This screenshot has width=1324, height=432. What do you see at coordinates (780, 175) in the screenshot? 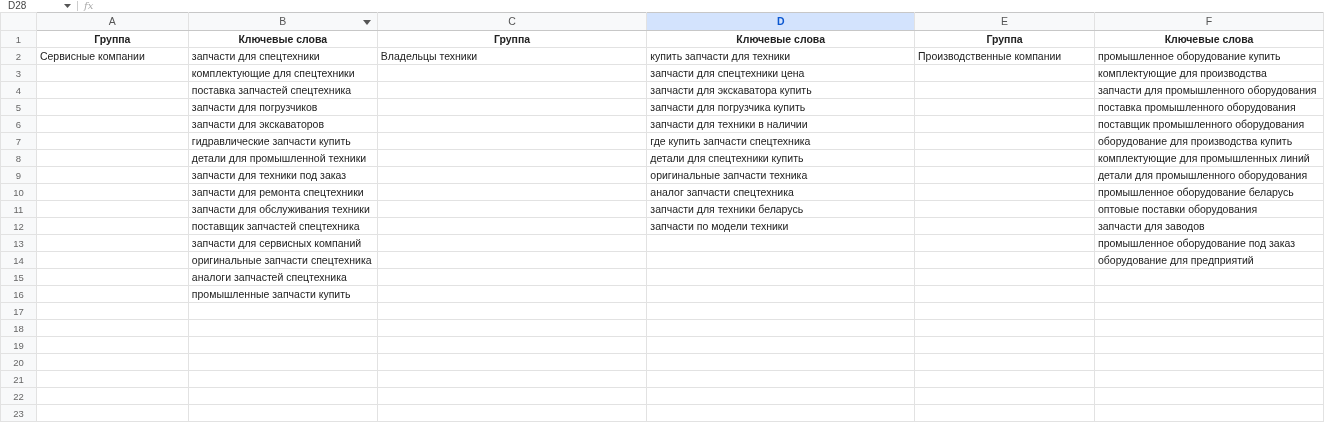
I see `table-cell: оригинальные запчасти техника` at bounding box center [780, 175].